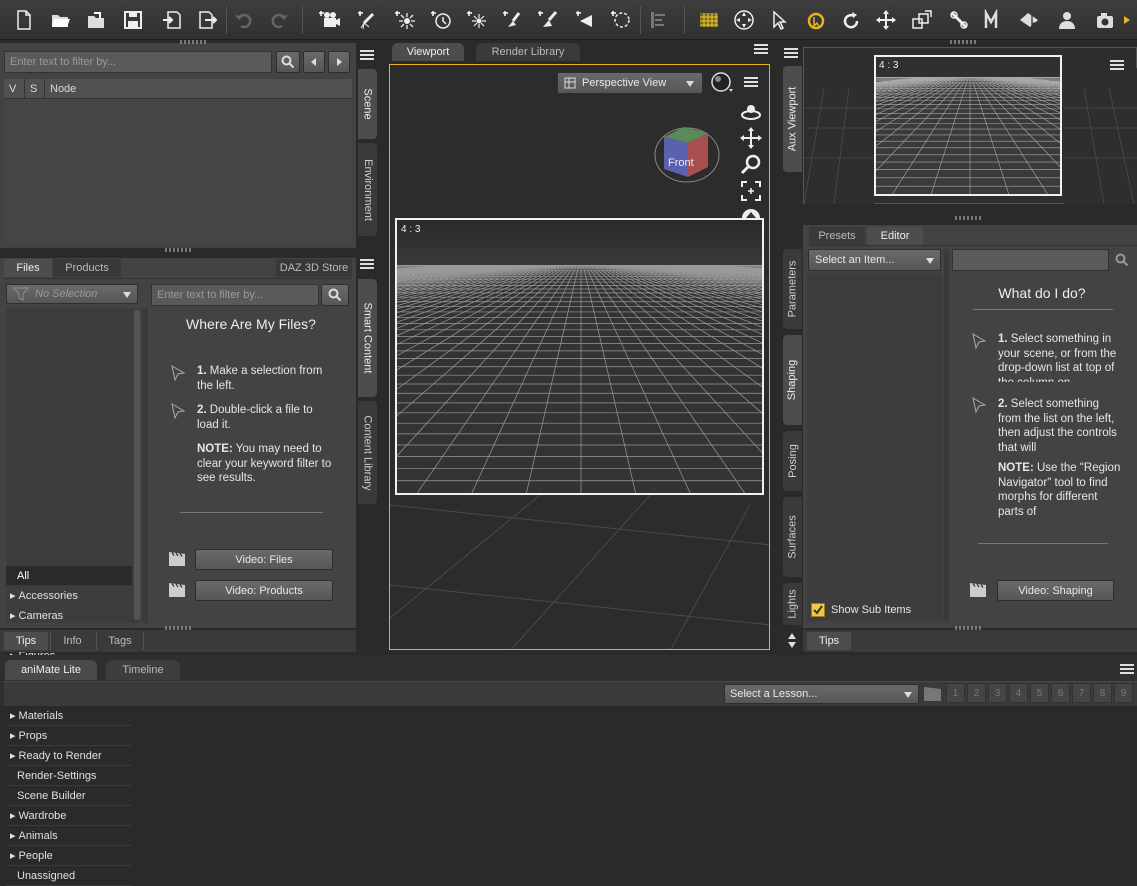 The height and width of the screenshot is (886, 1137). Describe the element at coordinates (442, 20) in the screenshot. I see `distant-light-icon` at that location.